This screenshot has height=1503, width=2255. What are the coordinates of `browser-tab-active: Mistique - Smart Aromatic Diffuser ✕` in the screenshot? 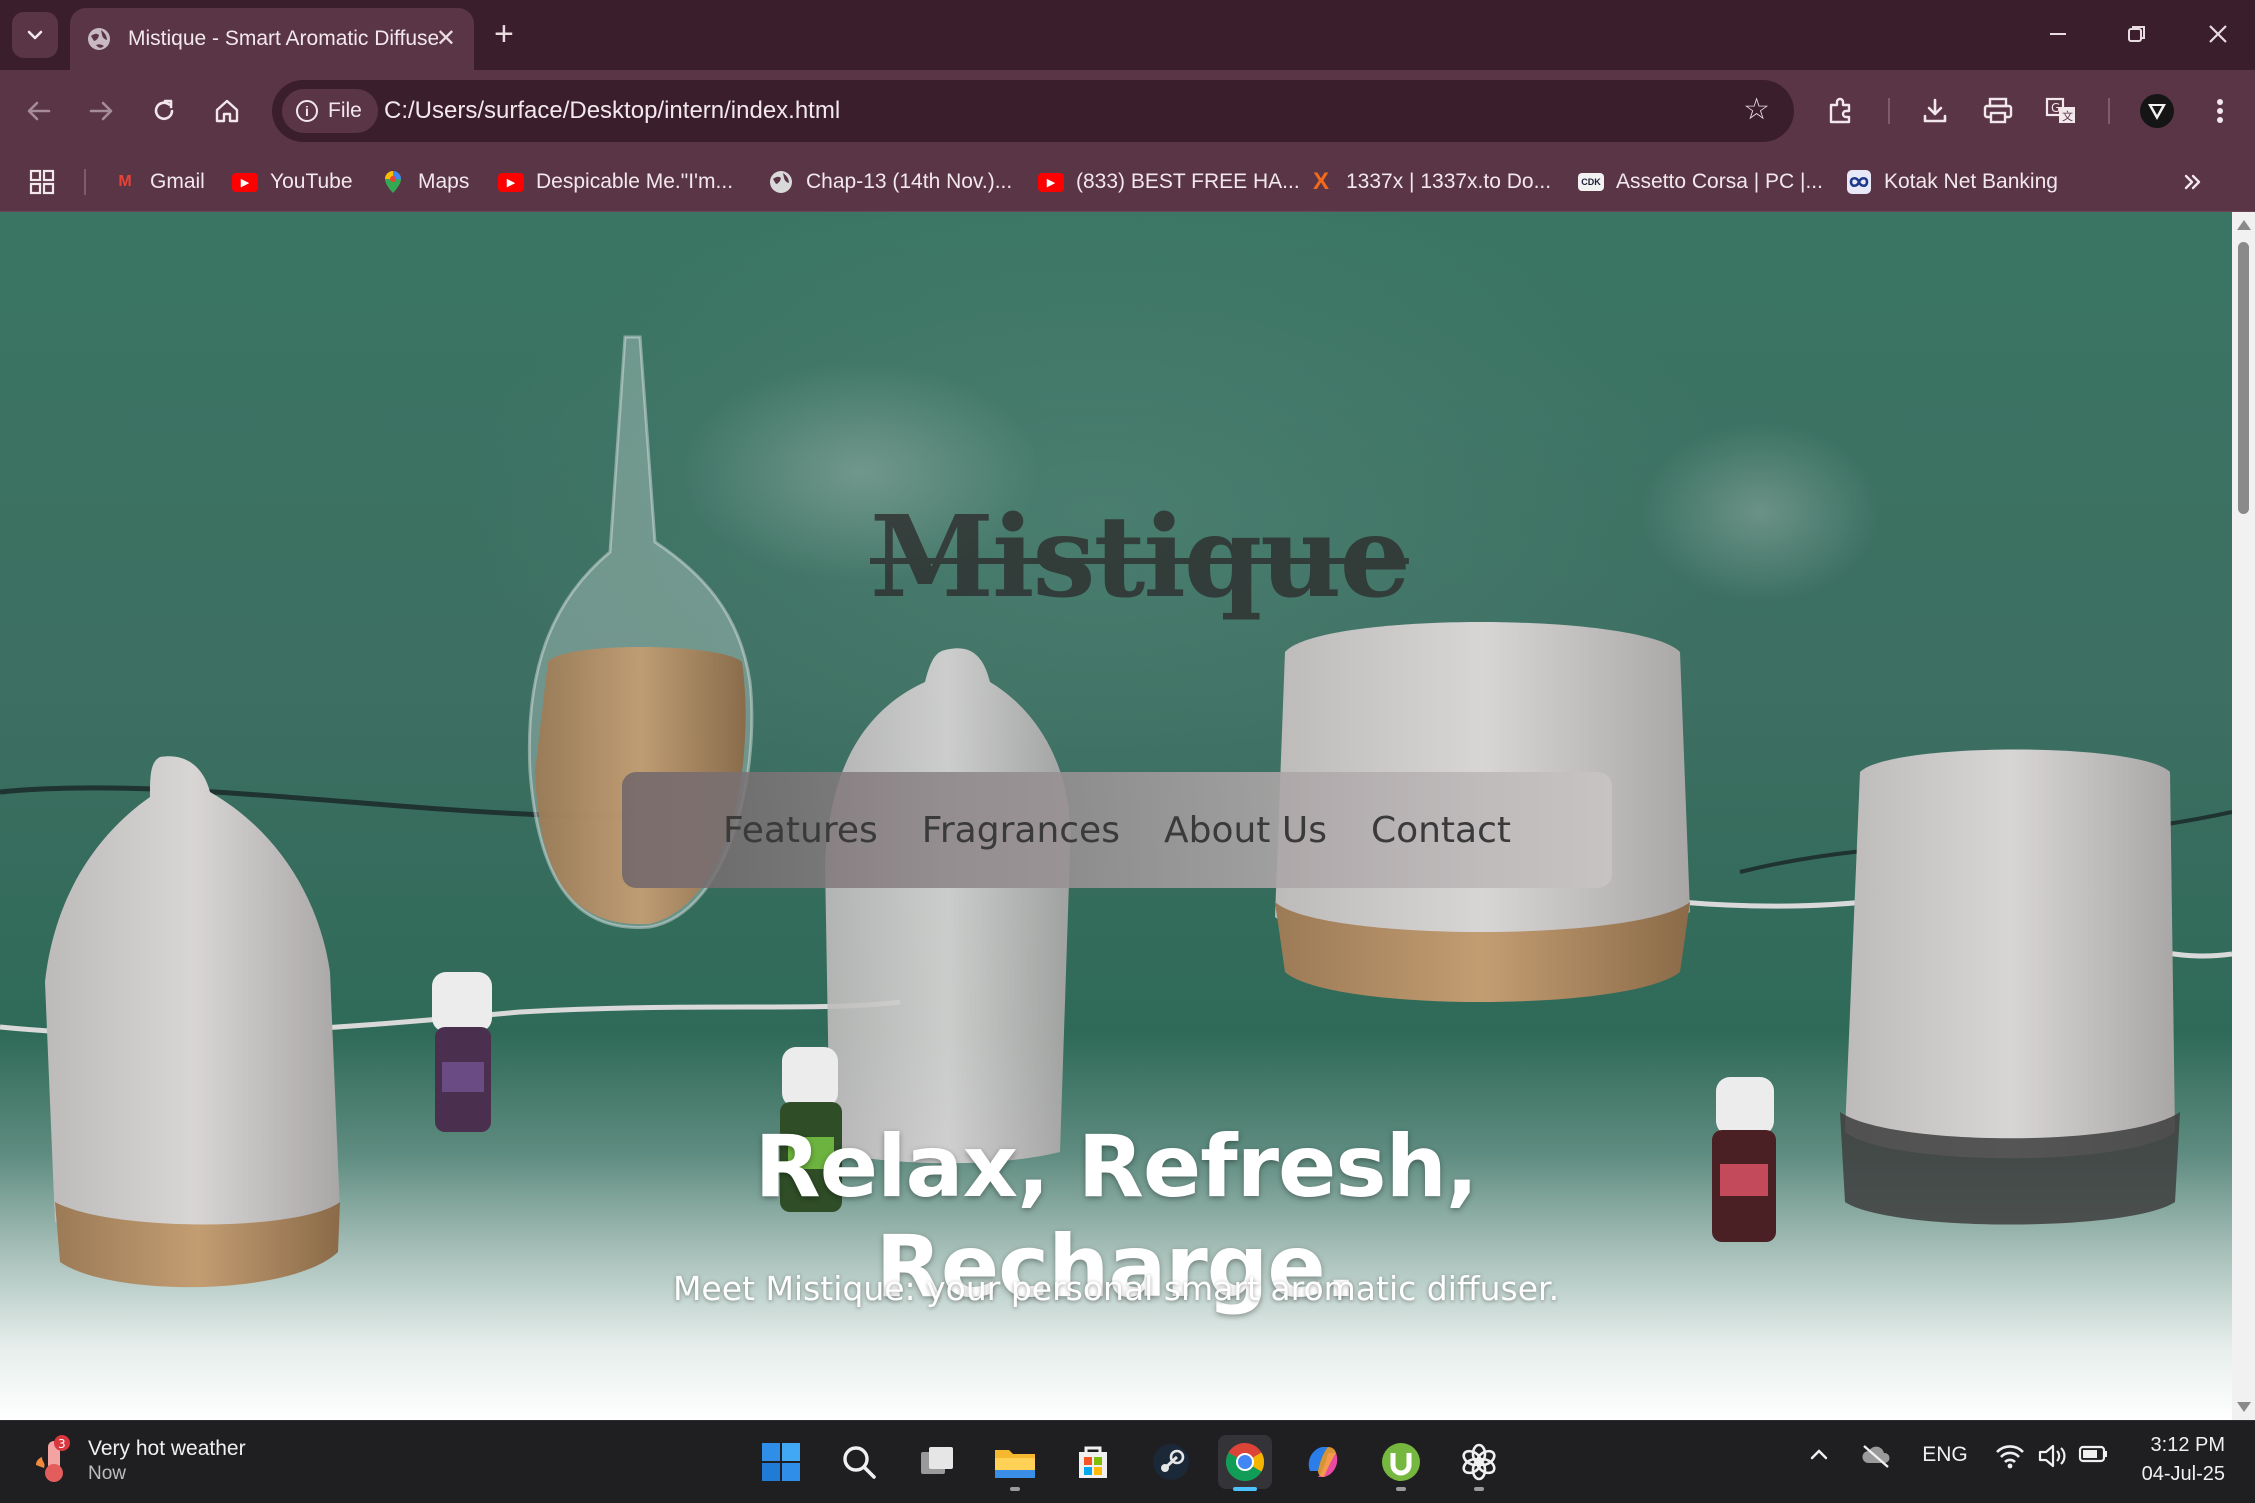 It's located at (272, 39).